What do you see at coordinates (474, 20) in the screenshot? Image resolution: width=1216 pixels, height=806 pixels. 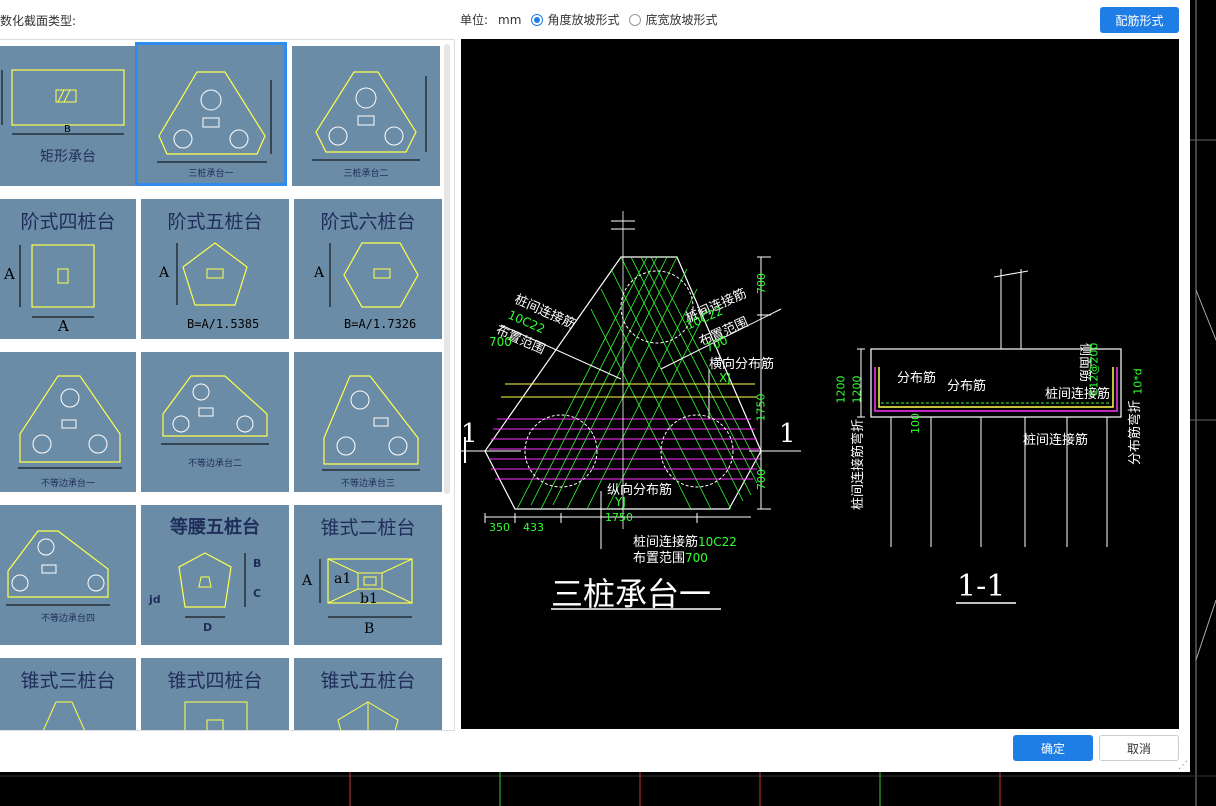 I see `unit-label: 单位:` at bounding box center [474, 20].